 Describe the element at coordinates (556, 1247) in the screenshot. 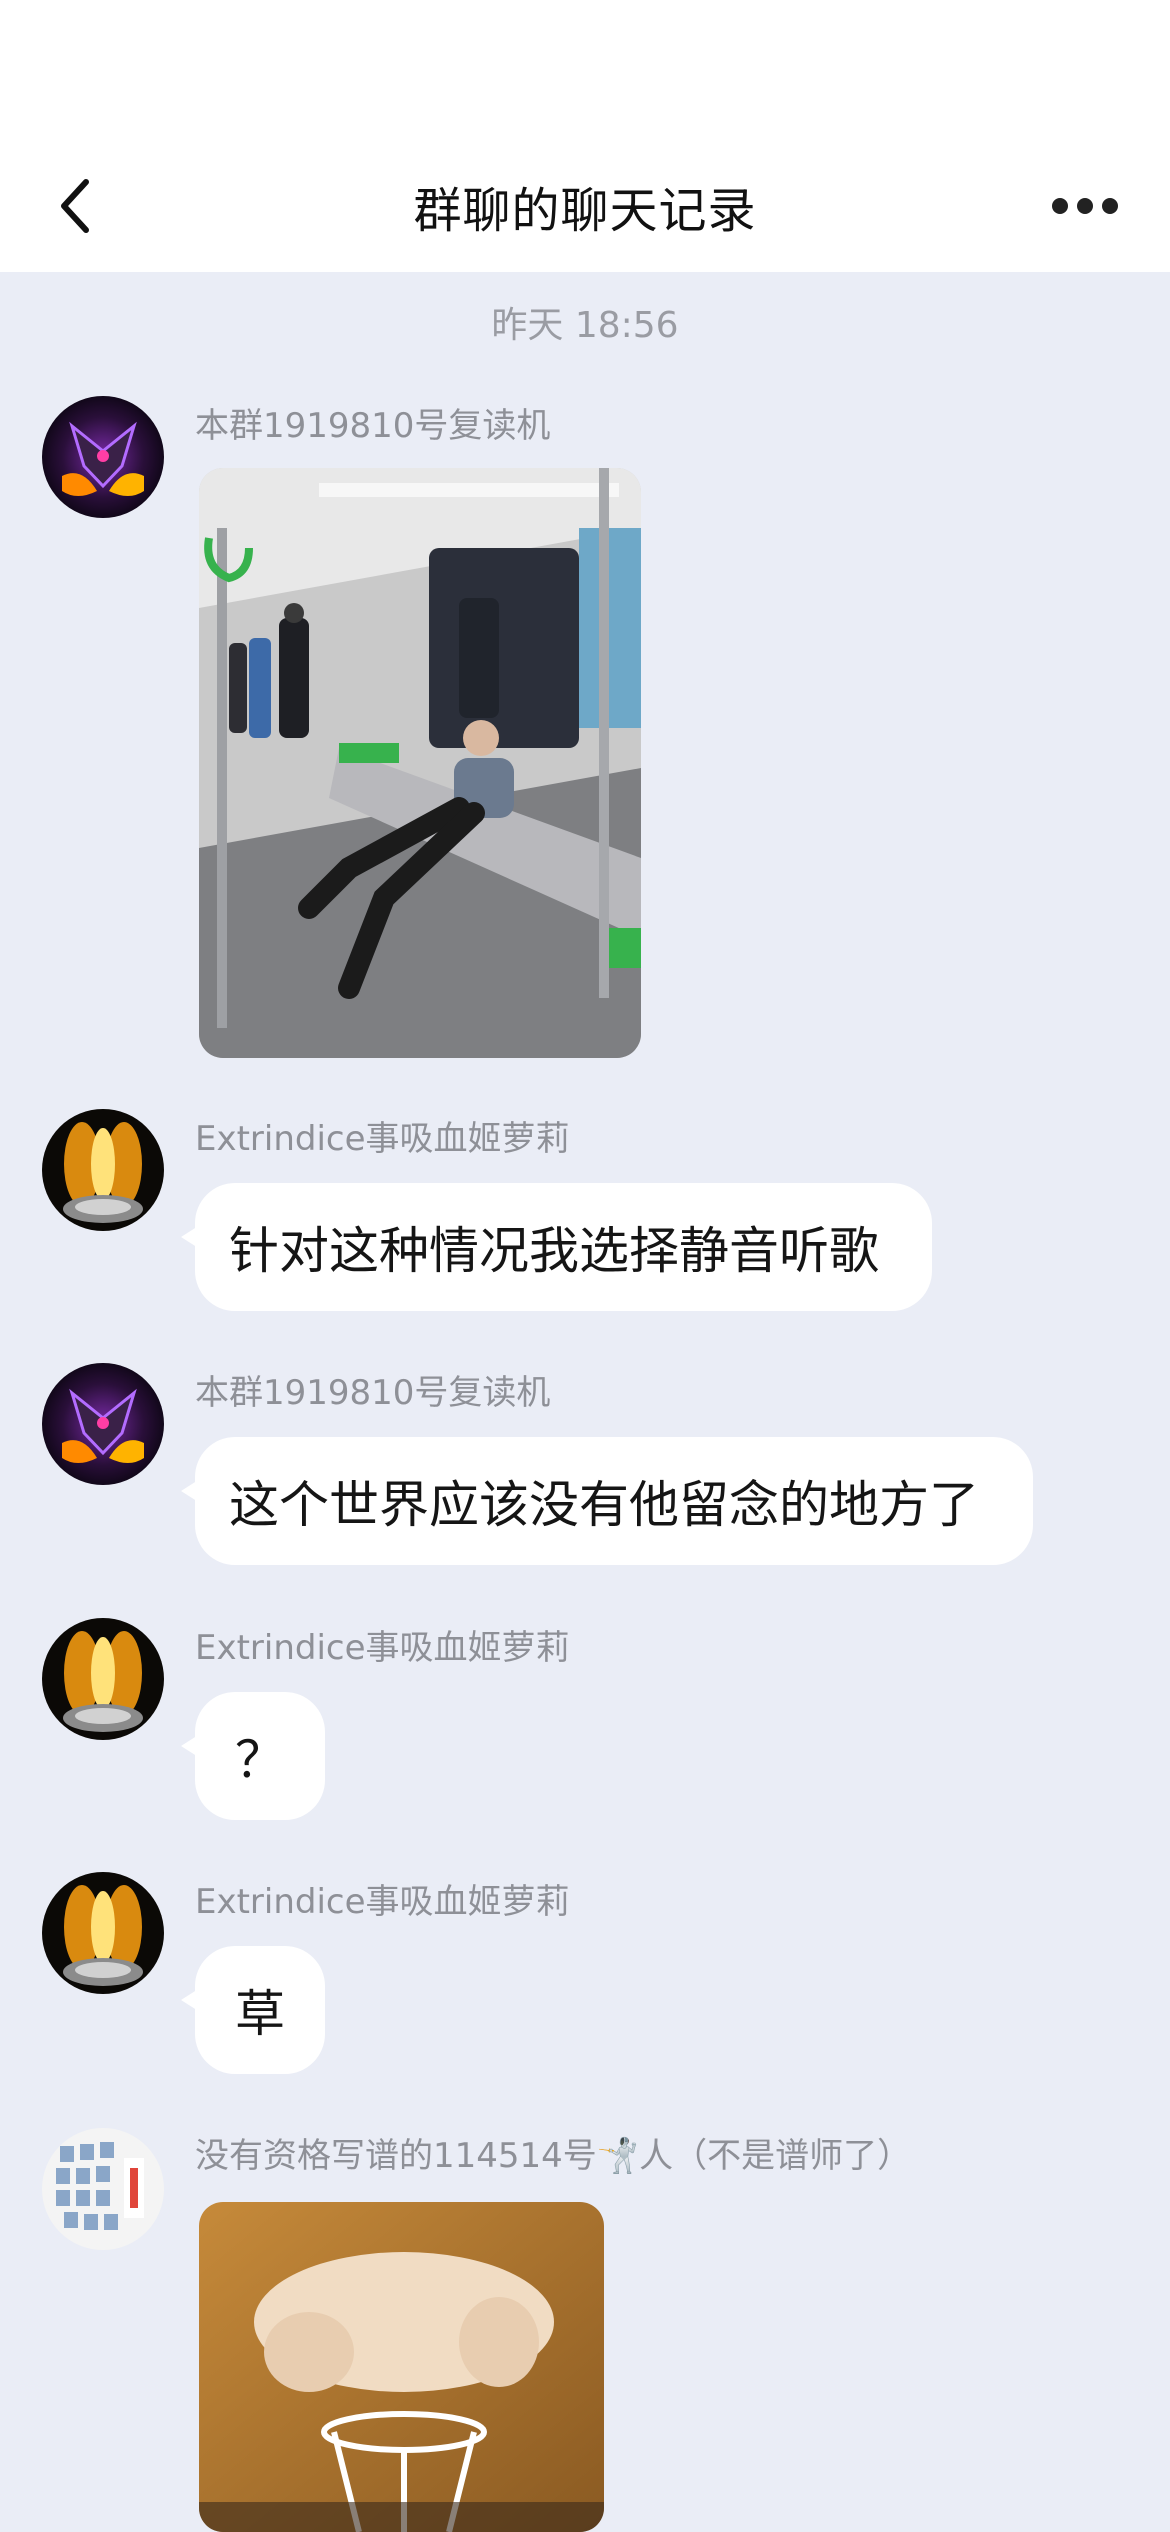

I see `message-bubble: 针对这种情况我选择静音听歌` at that location.